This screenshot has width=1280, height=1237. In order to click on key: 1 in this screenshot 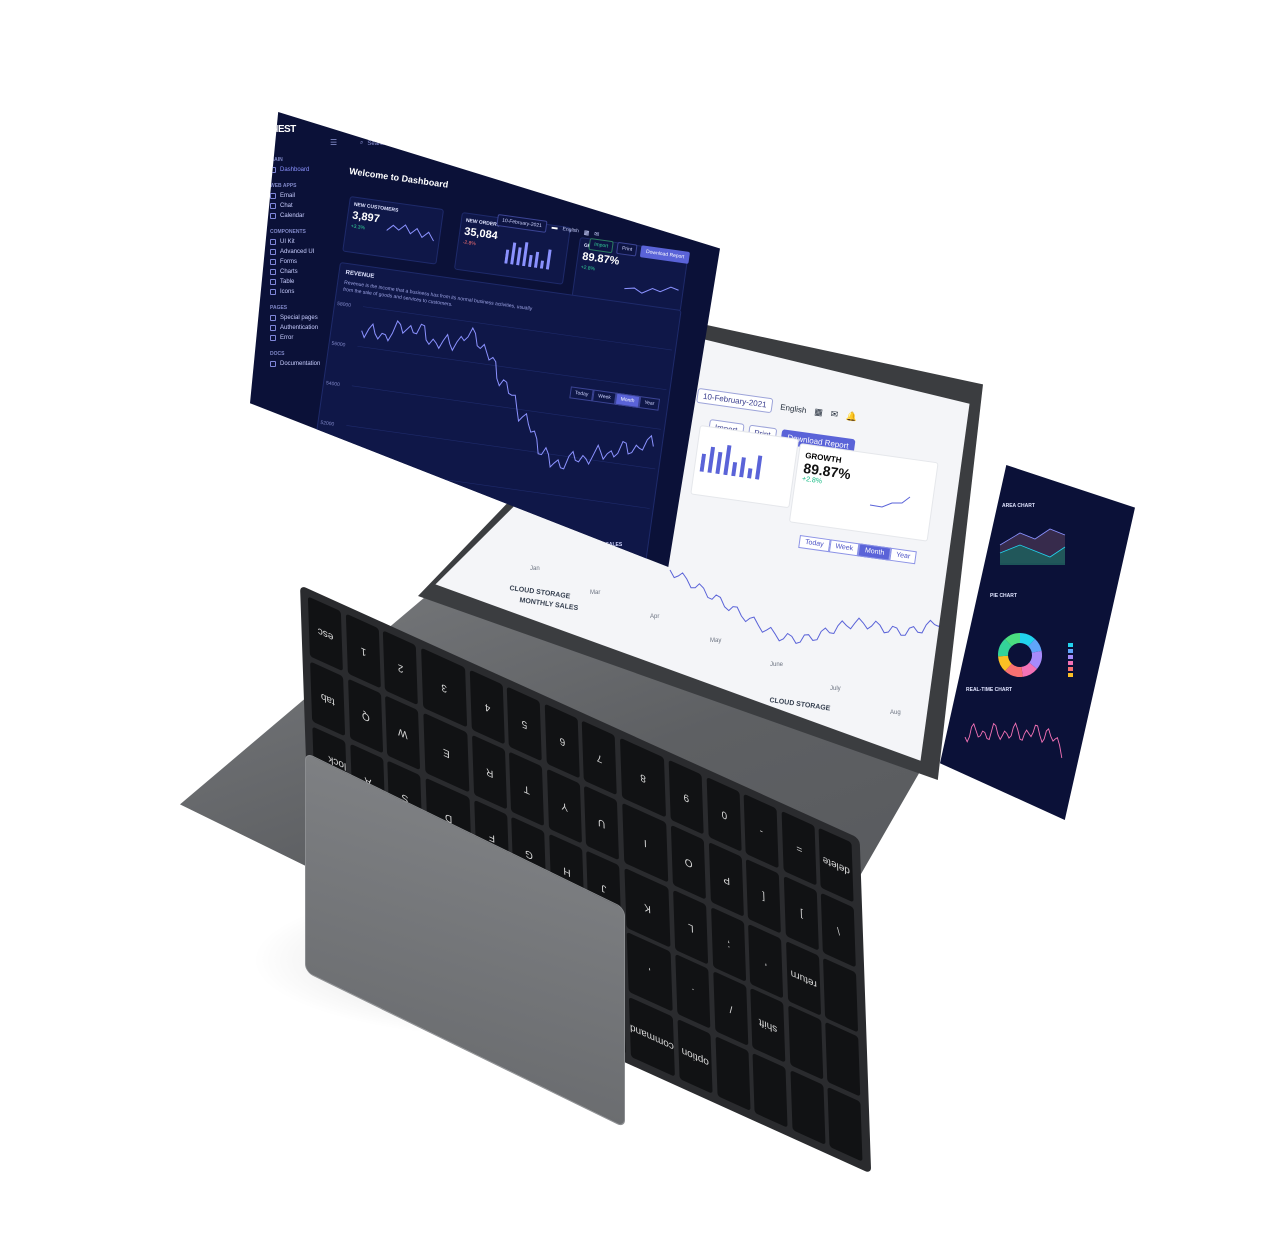, I will do `click(363, 651)`.